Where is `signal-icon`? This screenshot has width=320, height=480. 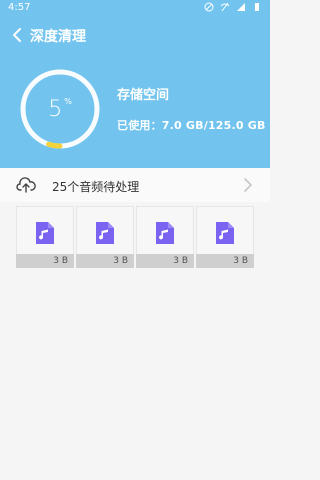
signal-icon is located at coordinates (241, 7).